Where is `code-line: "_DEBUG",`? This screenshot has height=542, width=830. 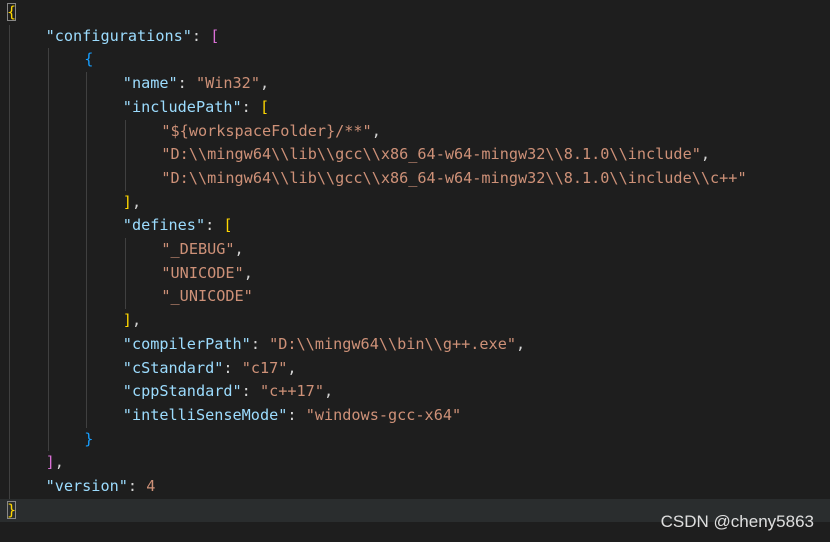
code-line: "_DEBUG", is located at coordinates (415, 250).